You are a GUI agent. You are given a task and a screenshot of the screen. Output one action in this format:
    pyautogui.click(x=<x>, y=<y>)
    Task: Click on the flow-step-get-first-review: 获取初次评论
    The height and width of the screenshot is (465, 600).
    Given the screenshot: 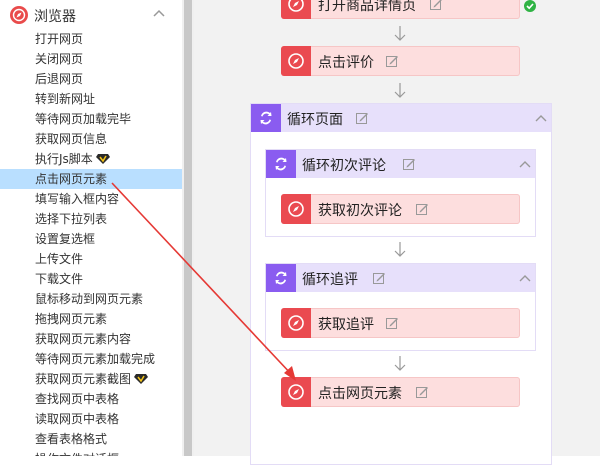 What is the action you would take?
    pyautogui.click(x=400, y=209)
    